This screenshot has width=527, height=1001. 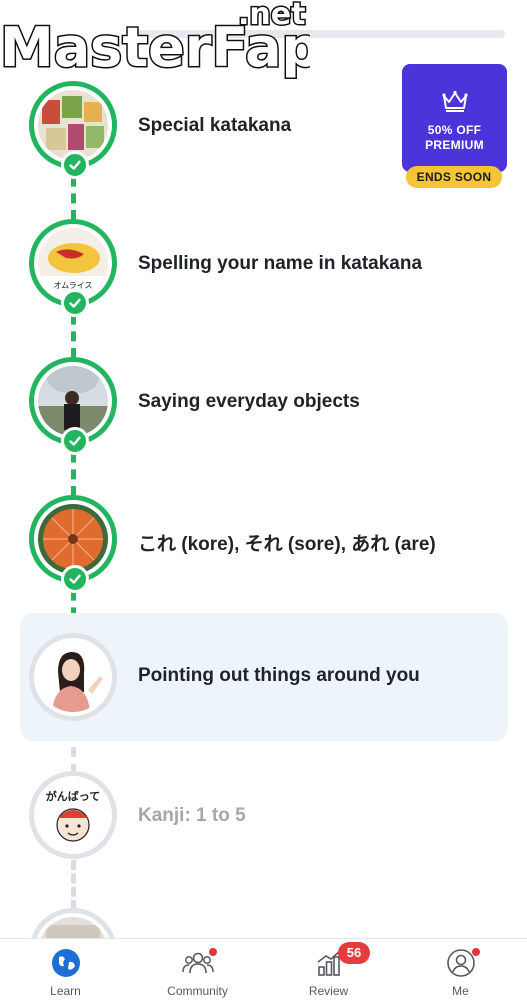 What do you see at coordinates (263, 816) in the screenshot?
I see `lesson-row-kanji-1-to-5: がんばって Kanji: 1 to 5` at bounding box center [263, 816].